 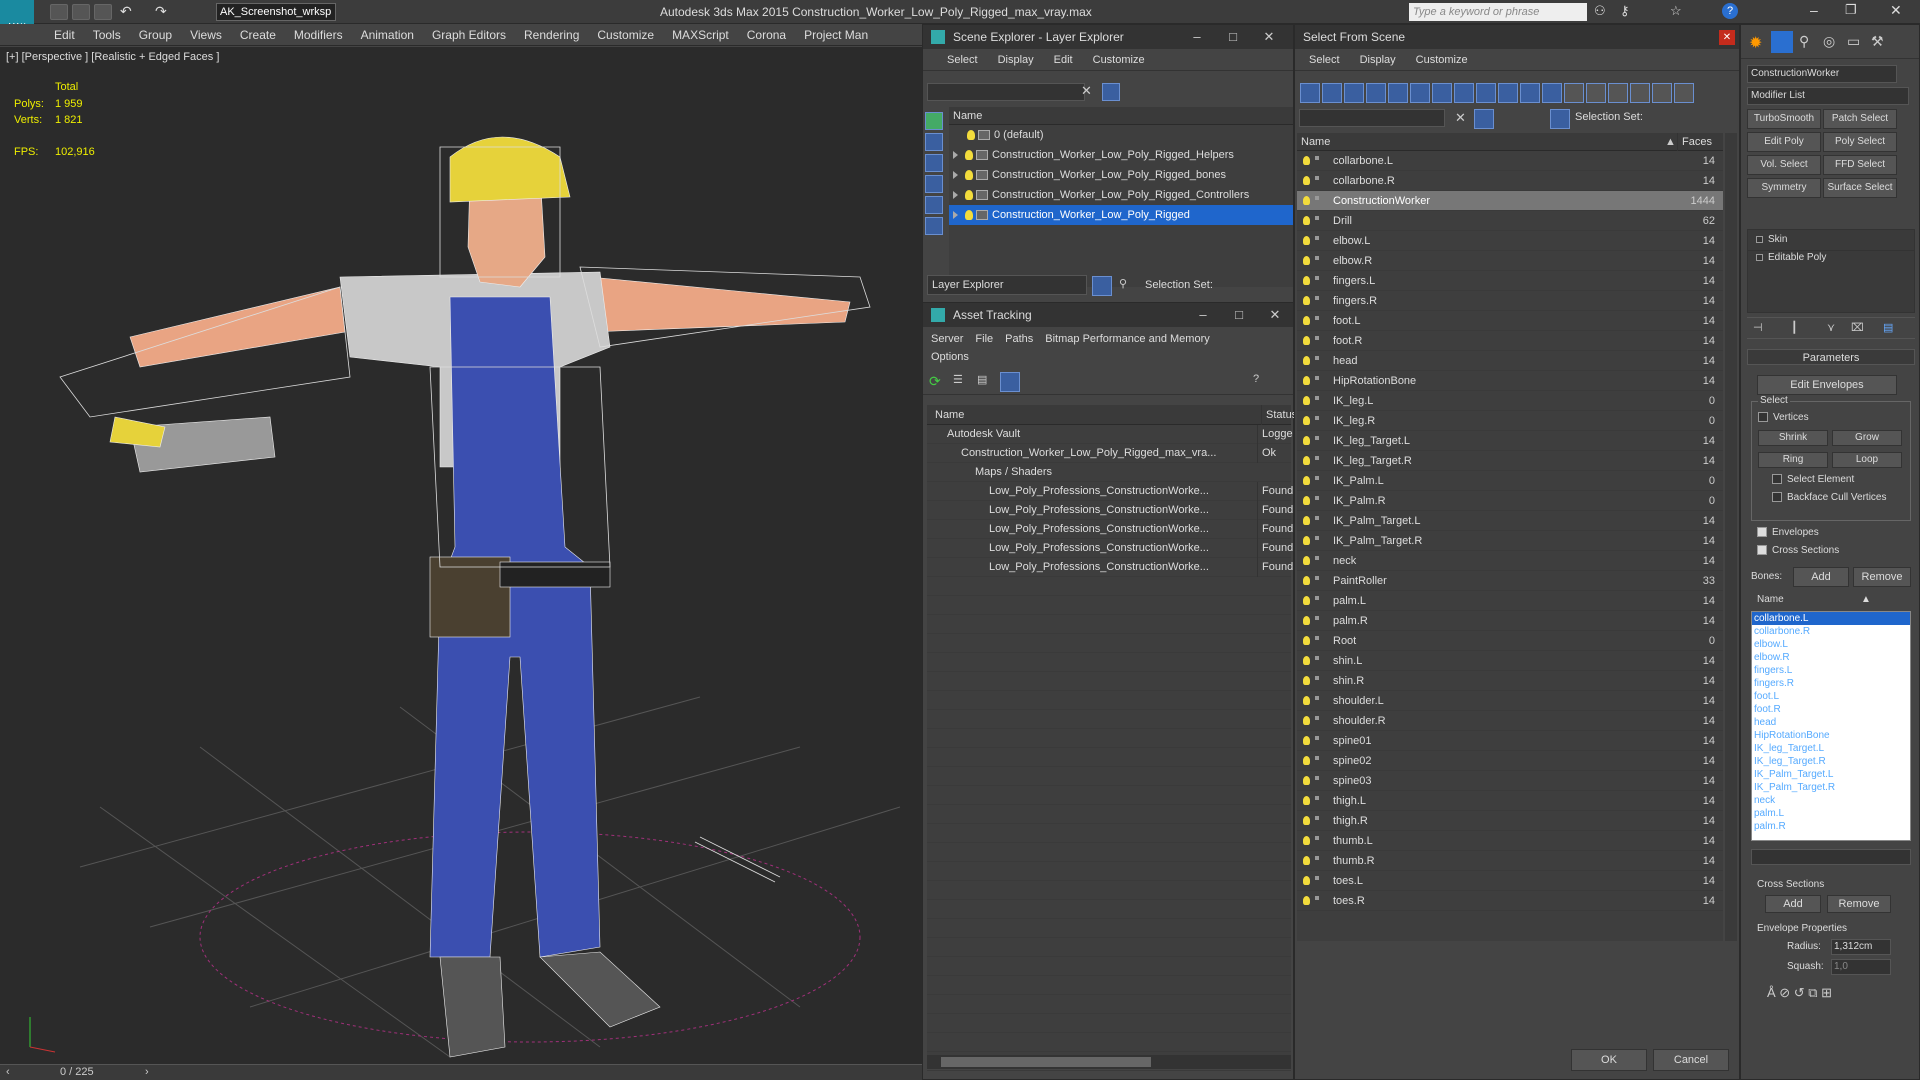 What do you see at coordinates (1510, 881) in the screenshot?
I see `scene-object-row: toes.L 14` at bounding box center [1510, 881].